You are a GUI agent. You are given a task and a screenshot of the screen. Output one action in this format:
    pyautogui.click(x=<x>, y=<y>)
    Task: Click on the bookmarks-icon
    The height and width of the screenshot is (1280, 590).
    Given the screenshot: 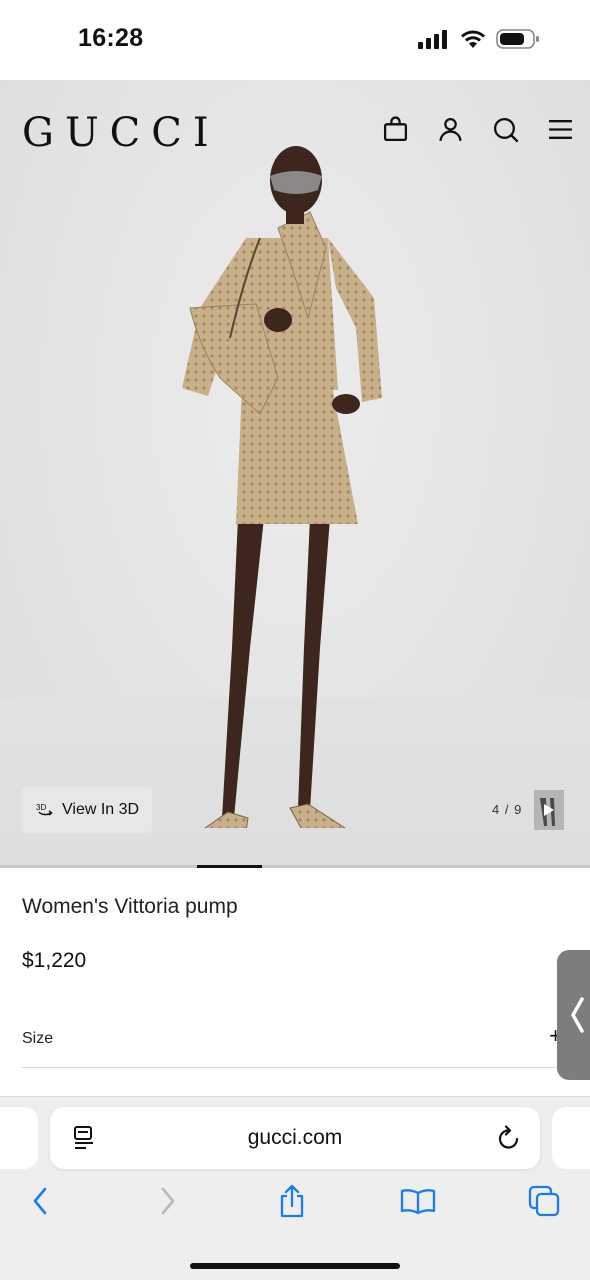 What is the action you would take?
    pyautogui.click(x=418, y=1202)
    